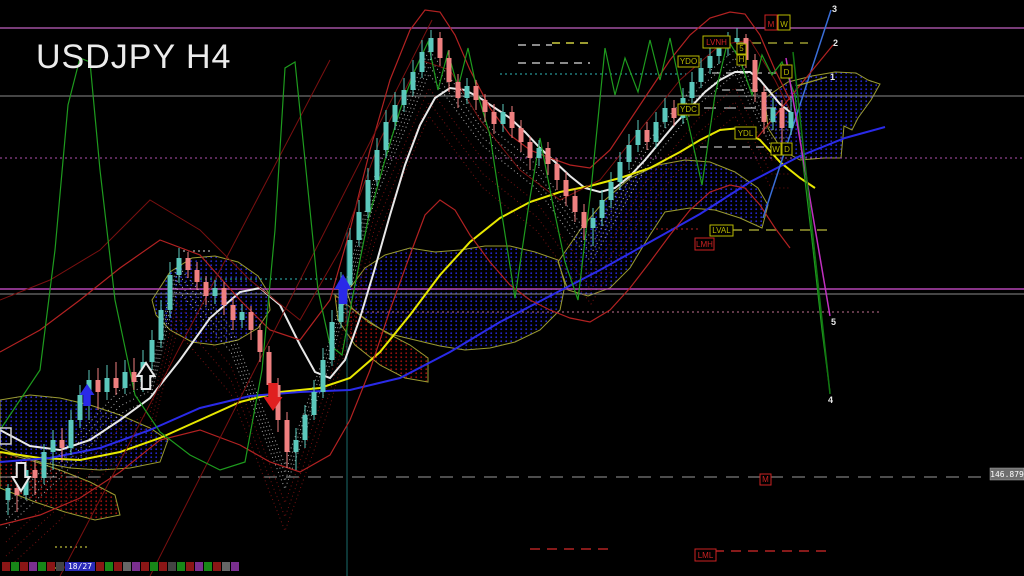 This screenshot has width=1024, height=576. What do you see at coordinates (704, 244) in the screenshot?
I see `pivot-label-text: LMH` at bounding box center [704, 244].